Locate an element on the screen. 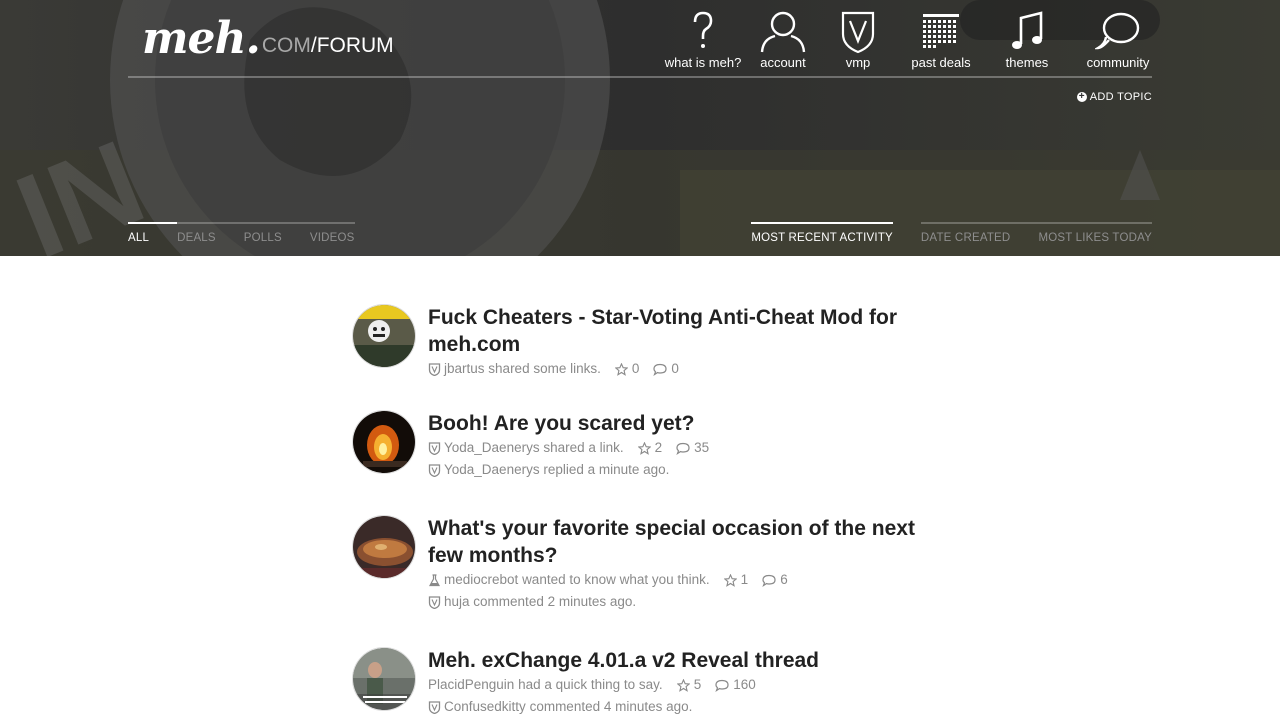  tab-label: POLLS is located at coordinates (262, 238).